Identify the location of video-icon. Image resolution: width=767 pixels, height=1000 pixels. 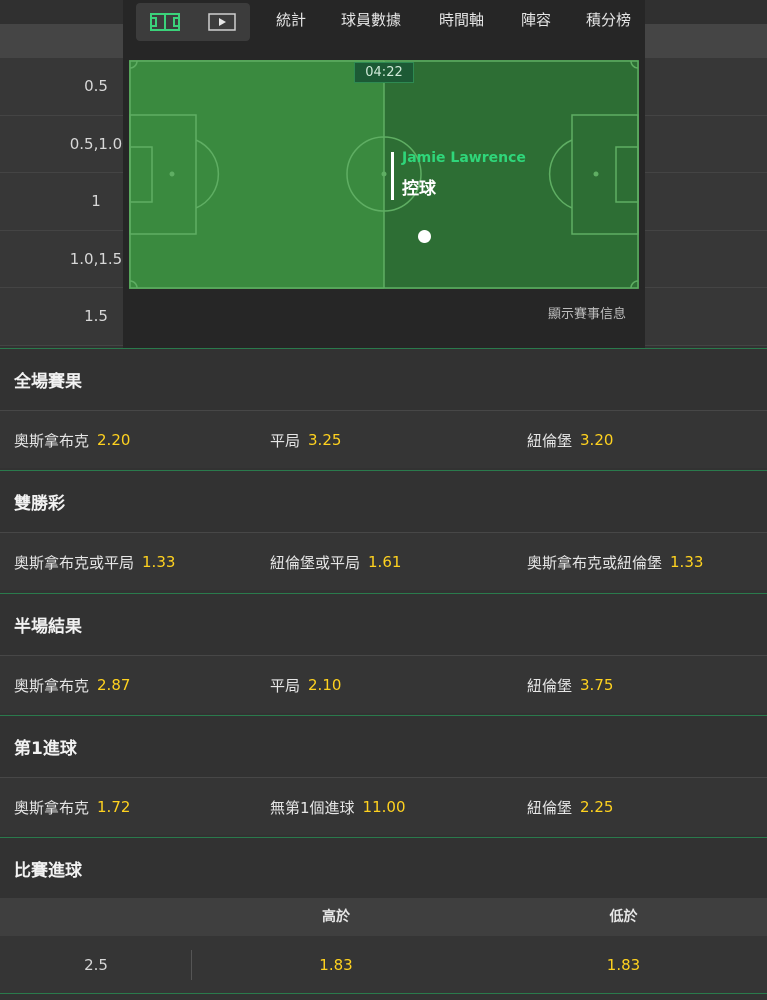
(221, 22).